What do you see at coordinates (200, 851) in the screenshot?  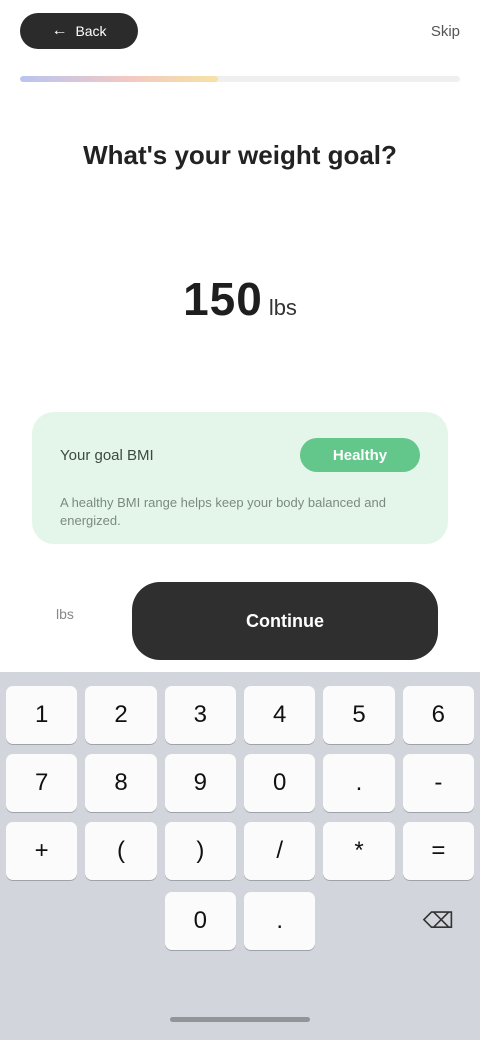 I see `keyboard-key: )` at bounding box center [200, 851].